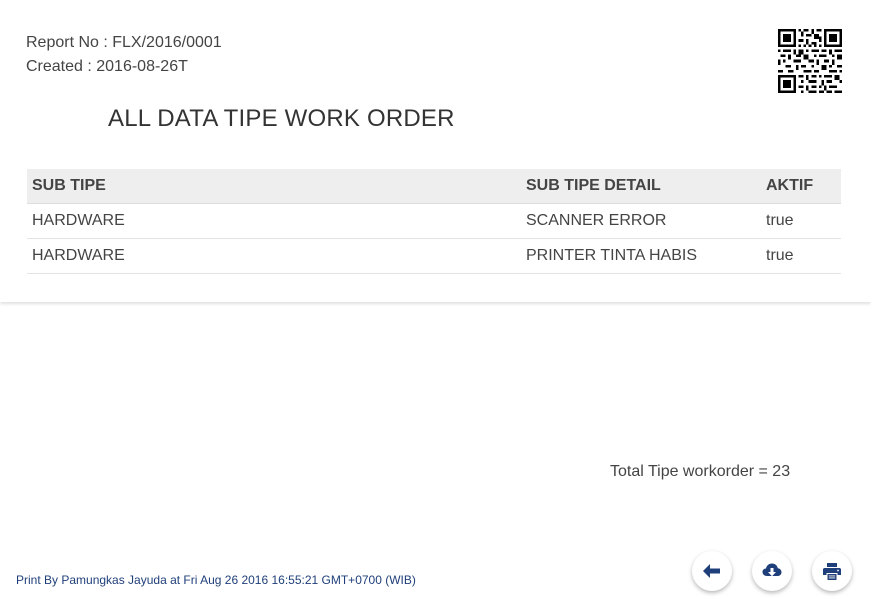 This screenshot has height=605, width=871. I want to click on back-button, so click(712, 571).